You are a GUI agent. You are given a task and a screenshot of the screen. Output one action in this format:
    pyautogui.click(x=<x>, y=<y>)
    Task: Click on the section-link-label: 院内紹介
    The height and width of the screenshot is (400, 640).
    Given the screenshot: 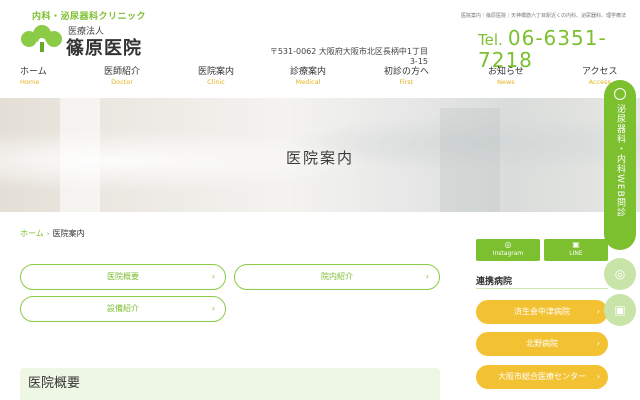 What is the action you would take?
    pyautogui.click(x=337, y=276)
    